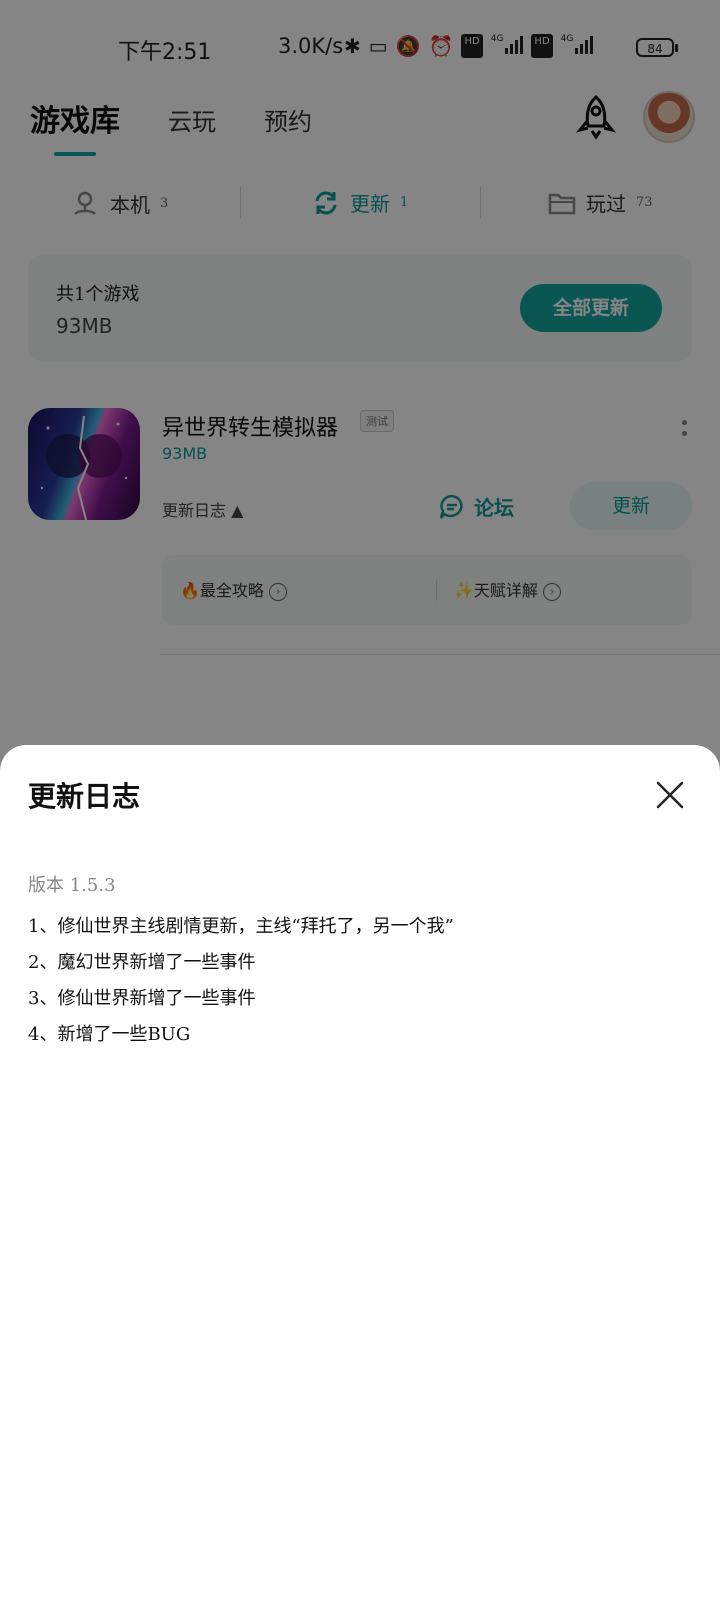  I want to click on changelog-line: 3、修仙世界新增了一些事件, so click(142, 998).